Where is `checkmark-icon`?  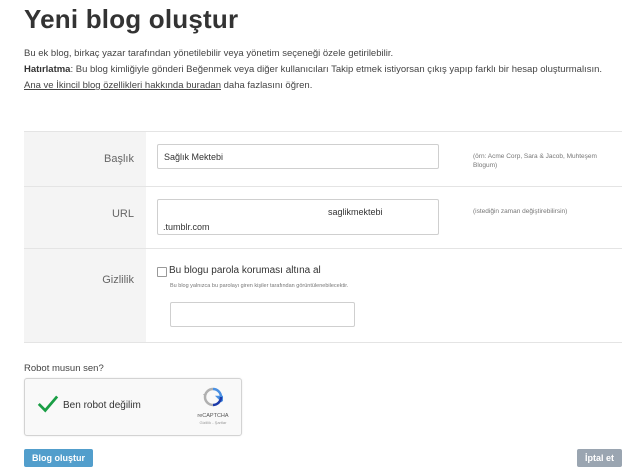
checkmark-icon is located at coordinates (48, 404).